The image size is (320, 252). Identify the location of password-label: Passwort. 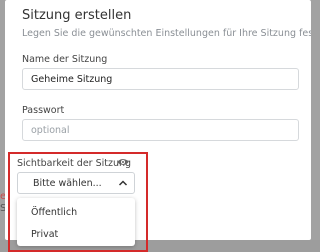
(43, 110).